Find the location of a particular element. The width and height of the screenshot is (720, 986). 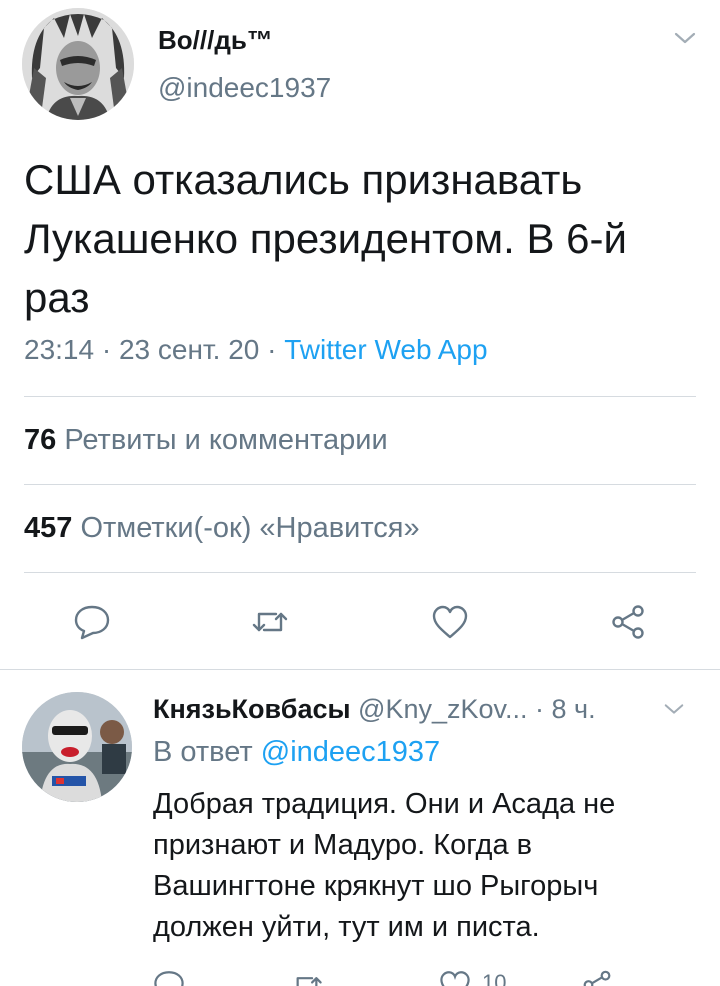

tweet-source: Twitter Web App is located at coordinates (385, 349).